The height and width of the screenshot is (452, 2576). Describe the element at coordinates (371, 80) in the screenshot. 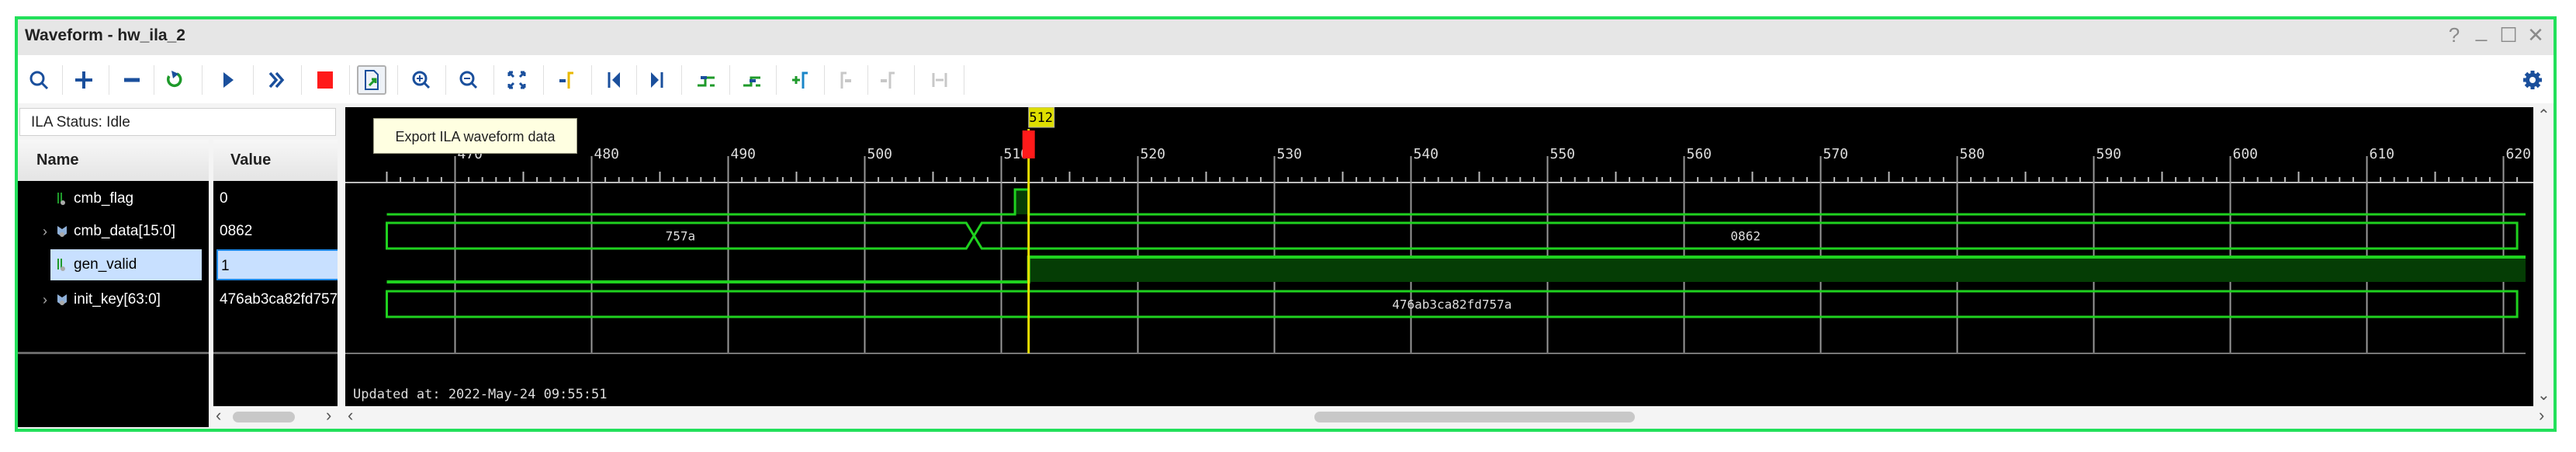

I see `export-waveform-button` at that location.